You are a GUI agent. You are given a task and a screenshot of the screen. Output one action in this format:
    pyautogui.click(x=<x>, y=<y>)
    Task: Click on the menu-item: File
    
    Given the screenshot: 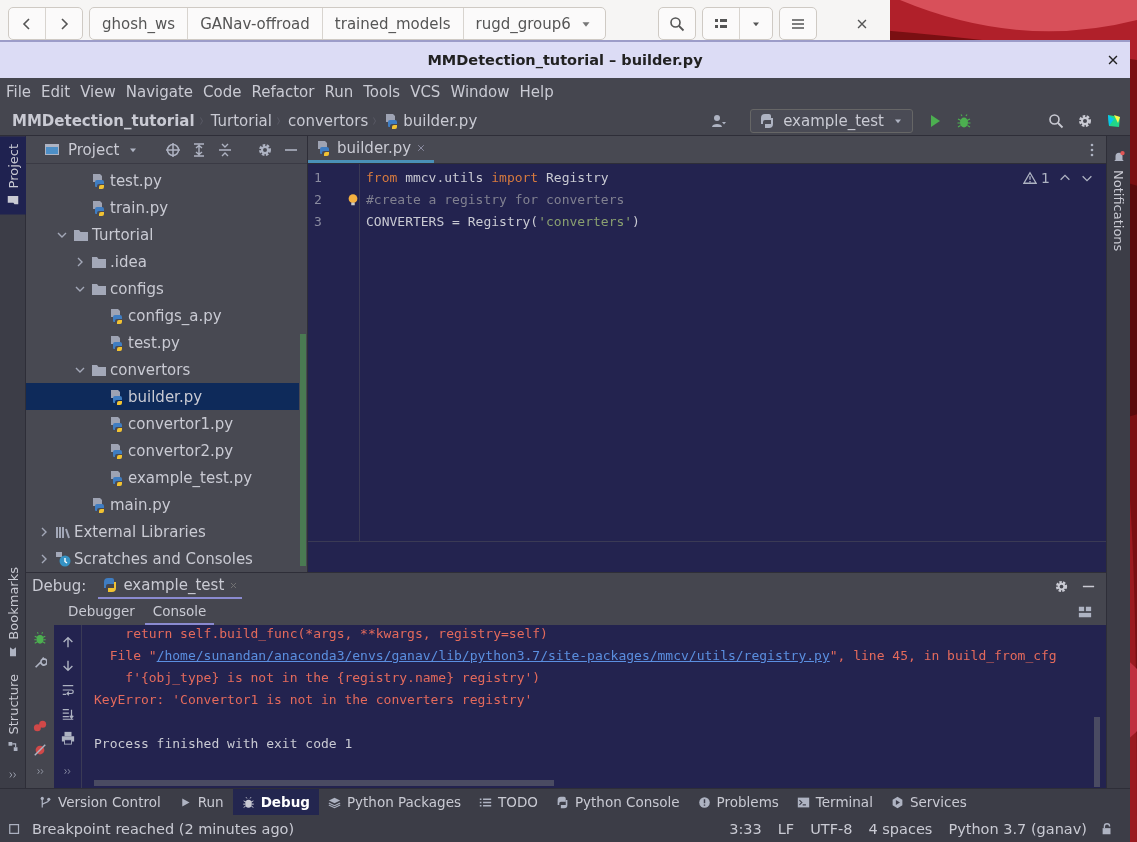 What is the action you would take?
    pyautogui.click(x=20, y=92)
    